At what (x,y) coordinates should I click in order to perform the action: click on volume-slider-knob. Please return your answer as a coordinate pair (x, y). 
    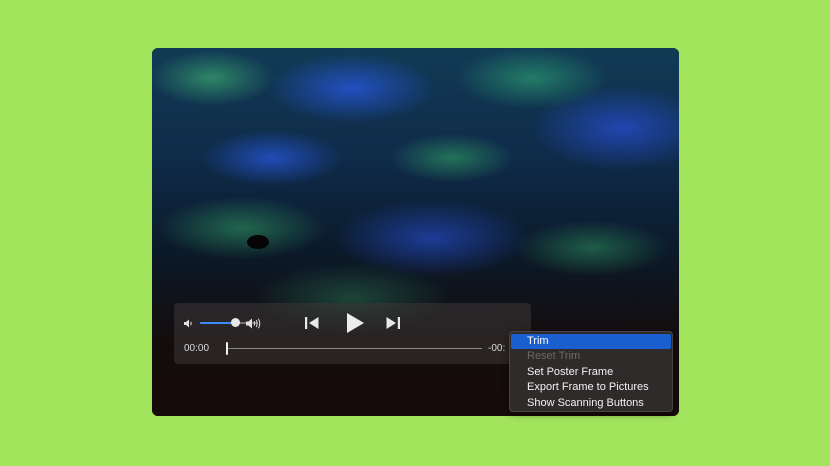
    Looking at the image, I should click on (236, 322).